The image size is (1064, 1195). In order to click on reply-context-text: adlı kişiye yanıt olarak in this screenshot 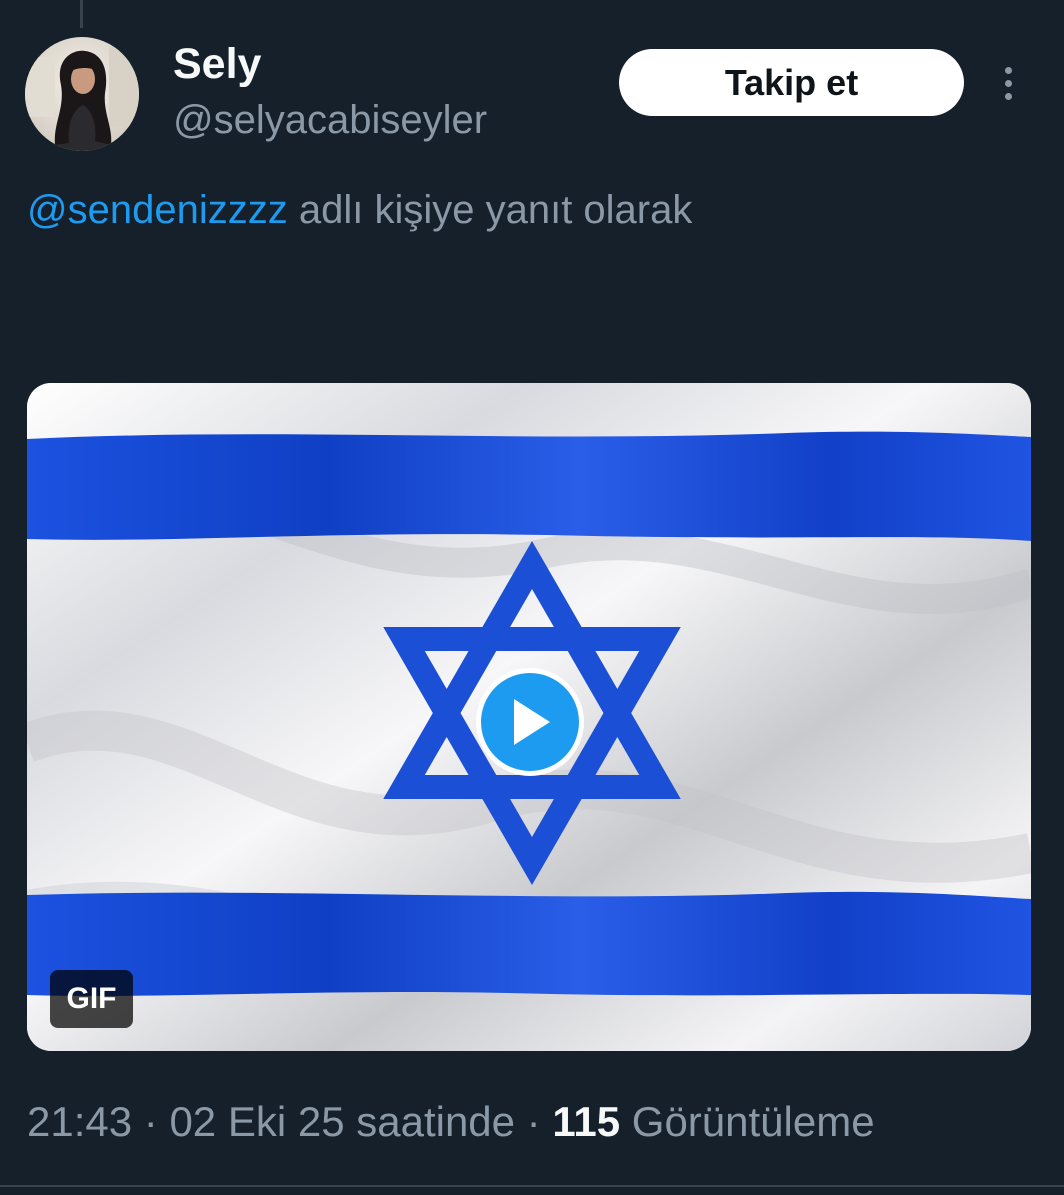, I will do `click(490, 210)`.